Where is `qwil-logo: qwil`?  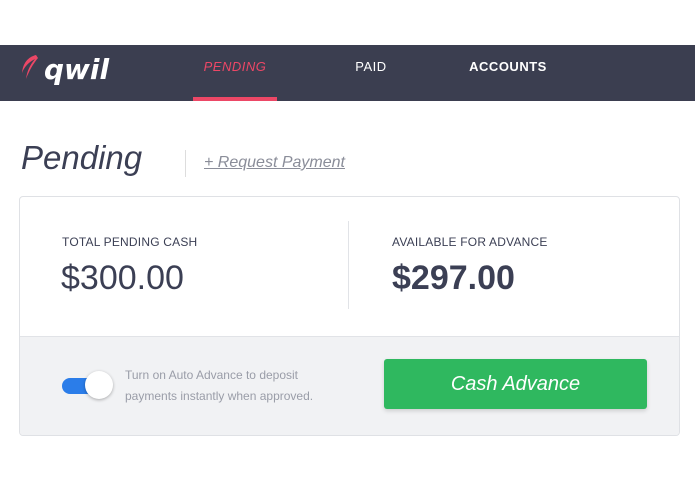
qwil-logo: qwil is located at coordinates (73, 71).